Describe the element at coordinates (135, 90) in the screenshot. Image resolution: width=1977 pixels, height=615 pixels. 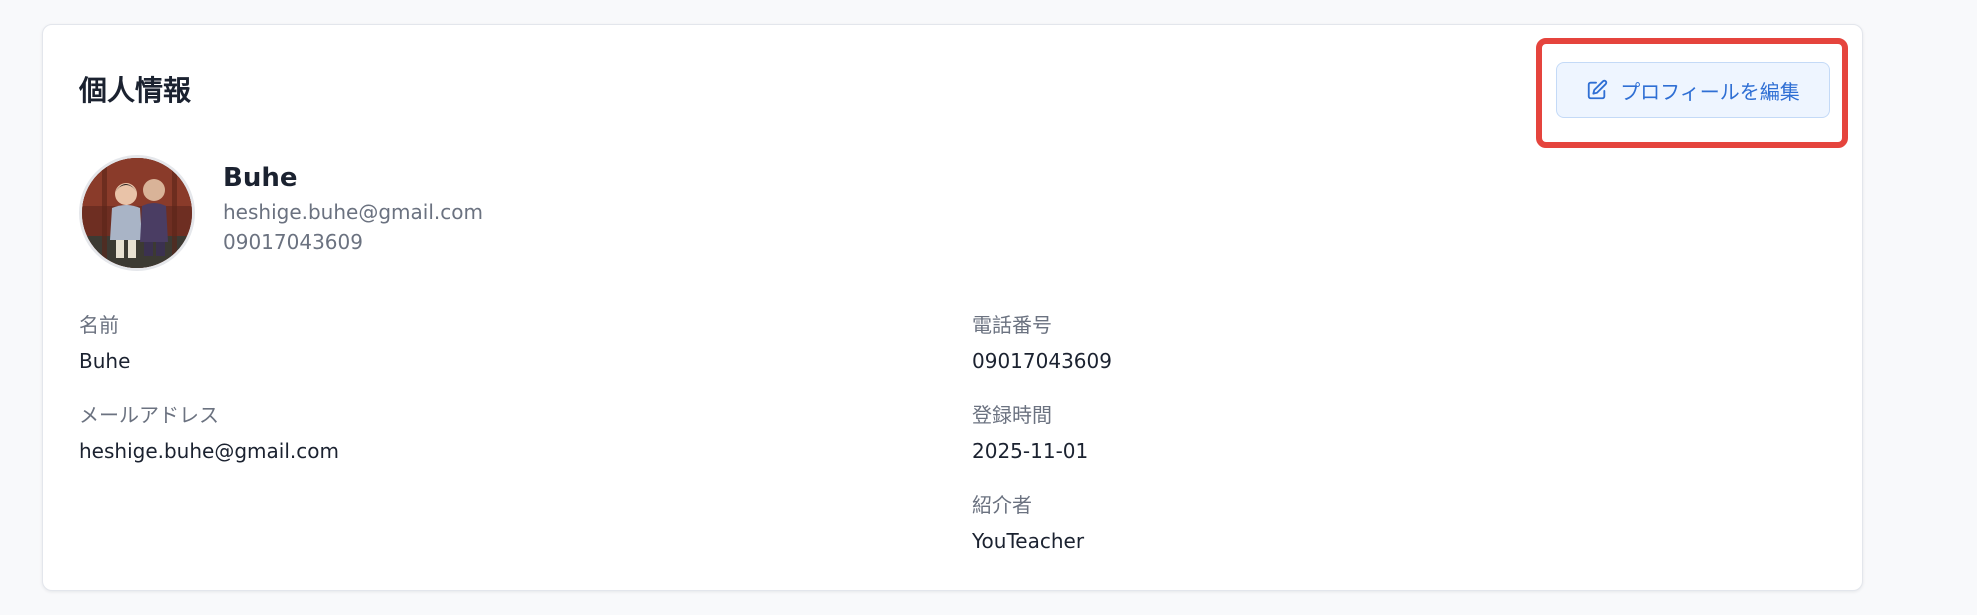
I see `section-title: 個人情報` at that location.